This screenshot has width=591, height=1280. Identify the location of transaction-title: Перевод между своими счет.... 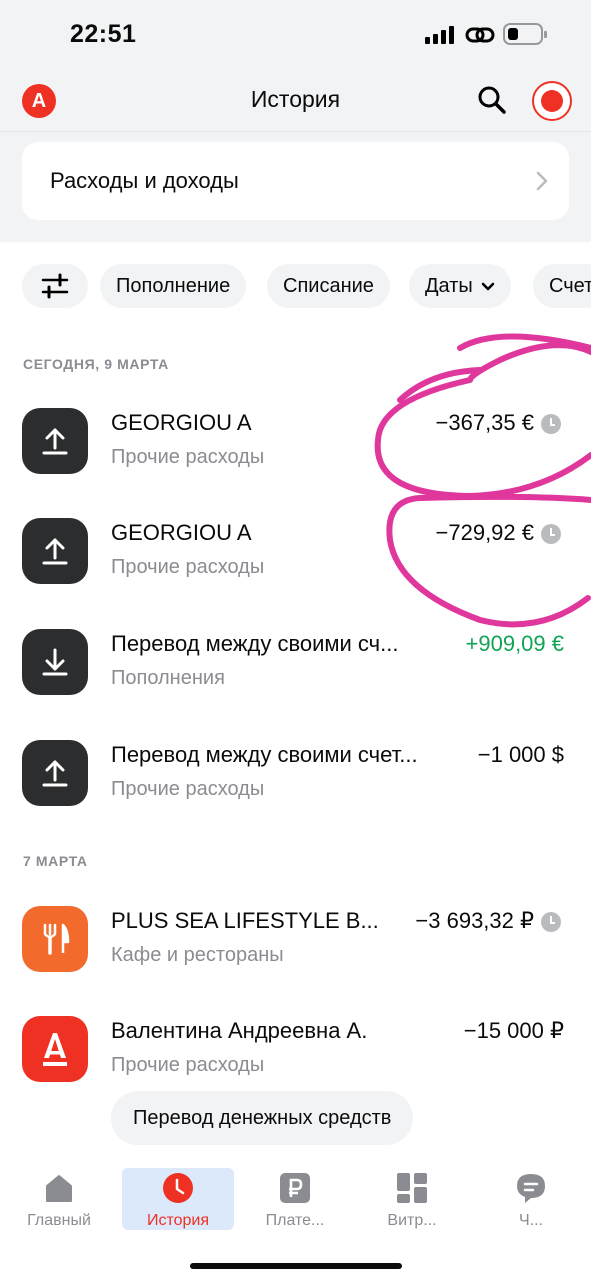
(264, 754).